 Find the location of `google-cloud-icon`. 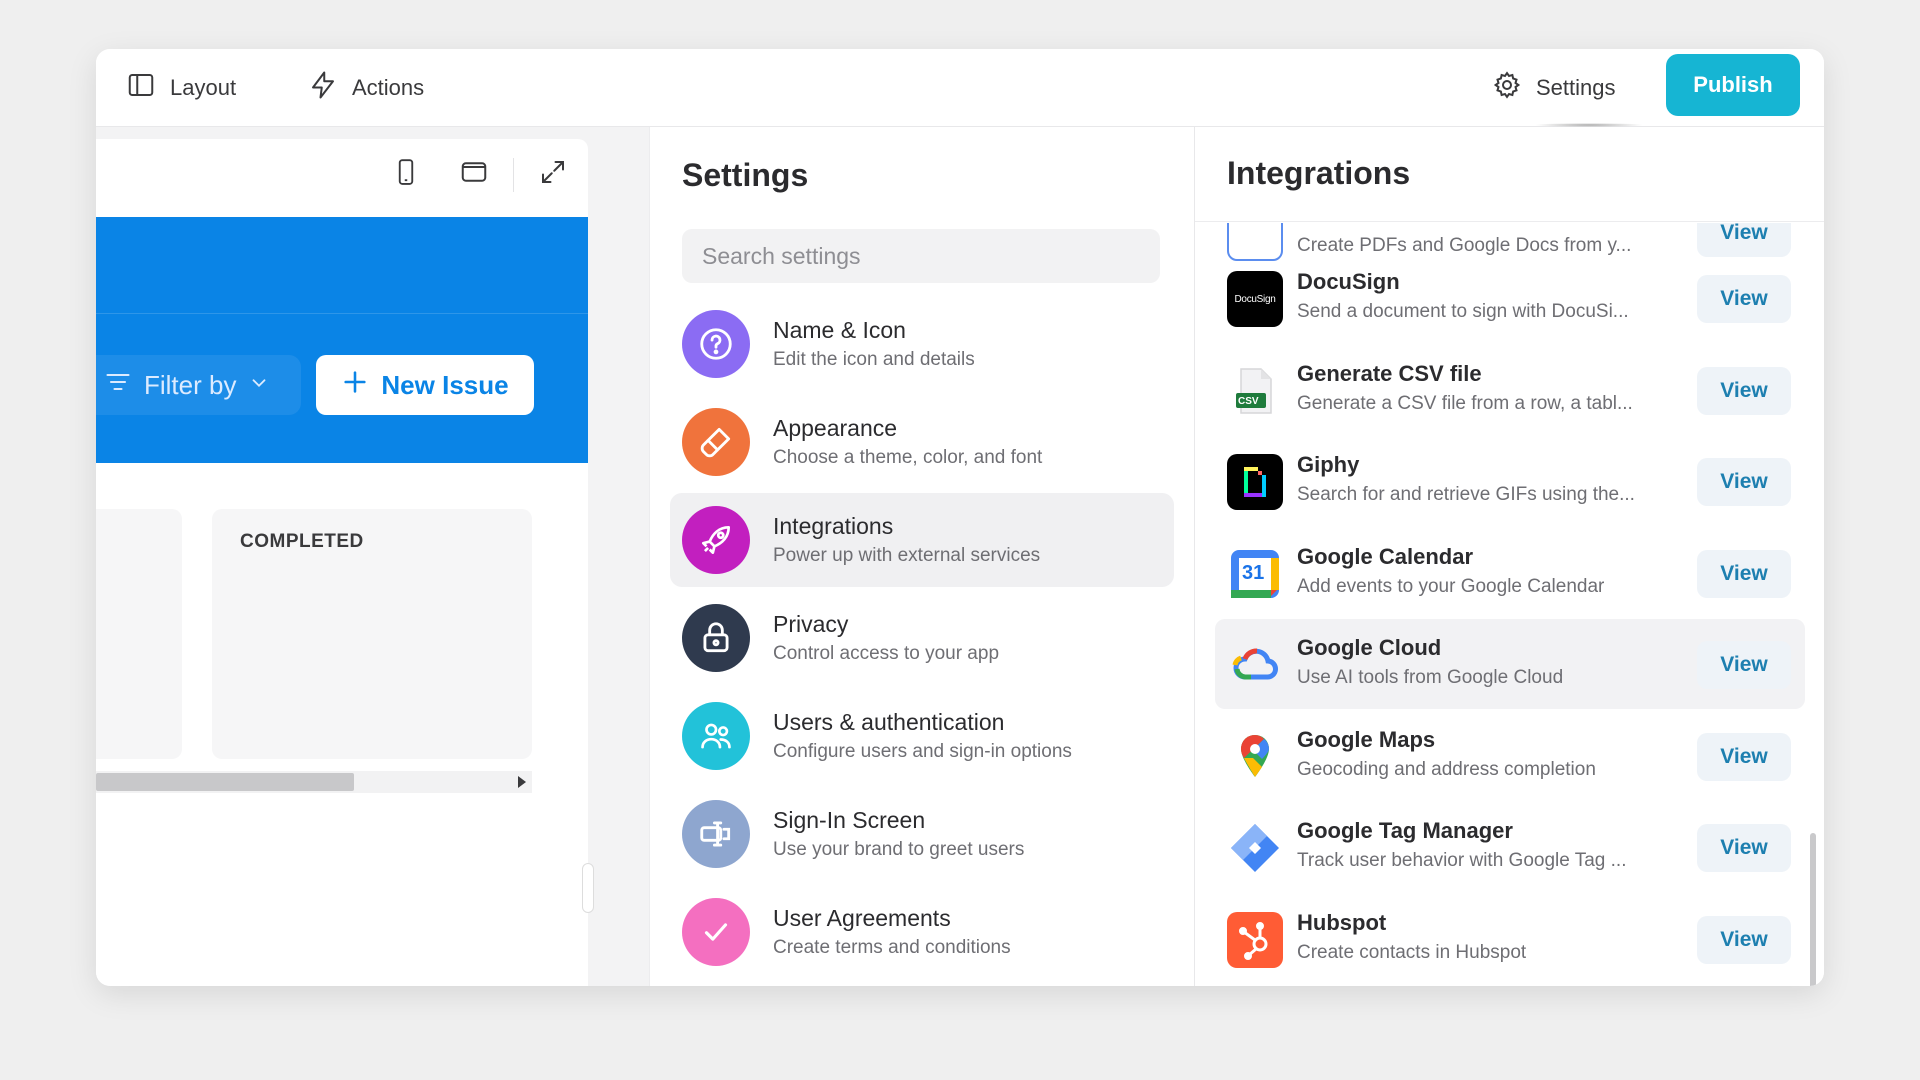

google-cloud-icon is located at coordinates (1255, 665).